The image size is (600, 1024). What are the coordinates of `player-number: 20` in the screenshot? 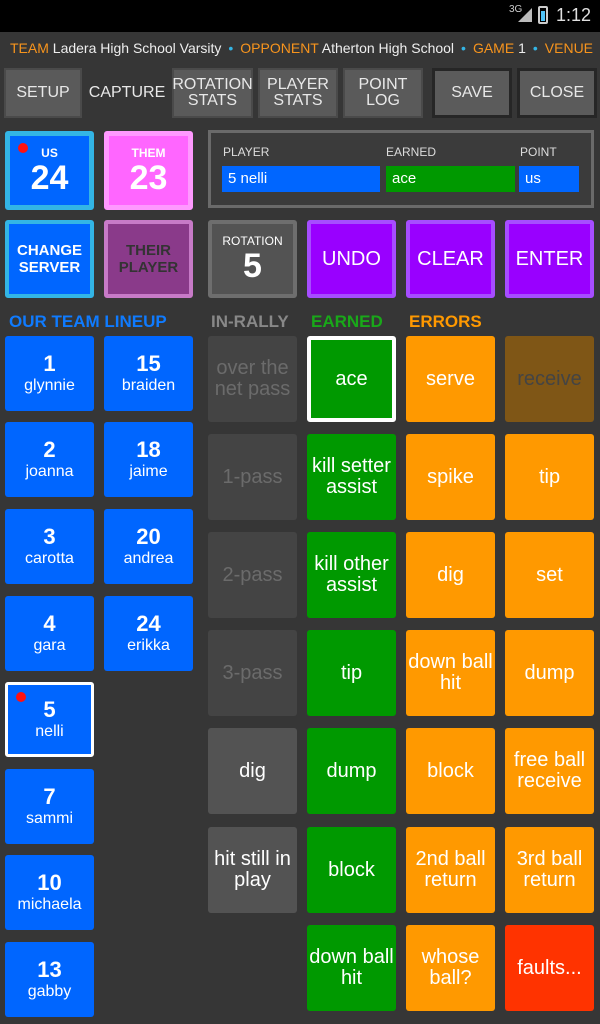 It's located at (148, 536).